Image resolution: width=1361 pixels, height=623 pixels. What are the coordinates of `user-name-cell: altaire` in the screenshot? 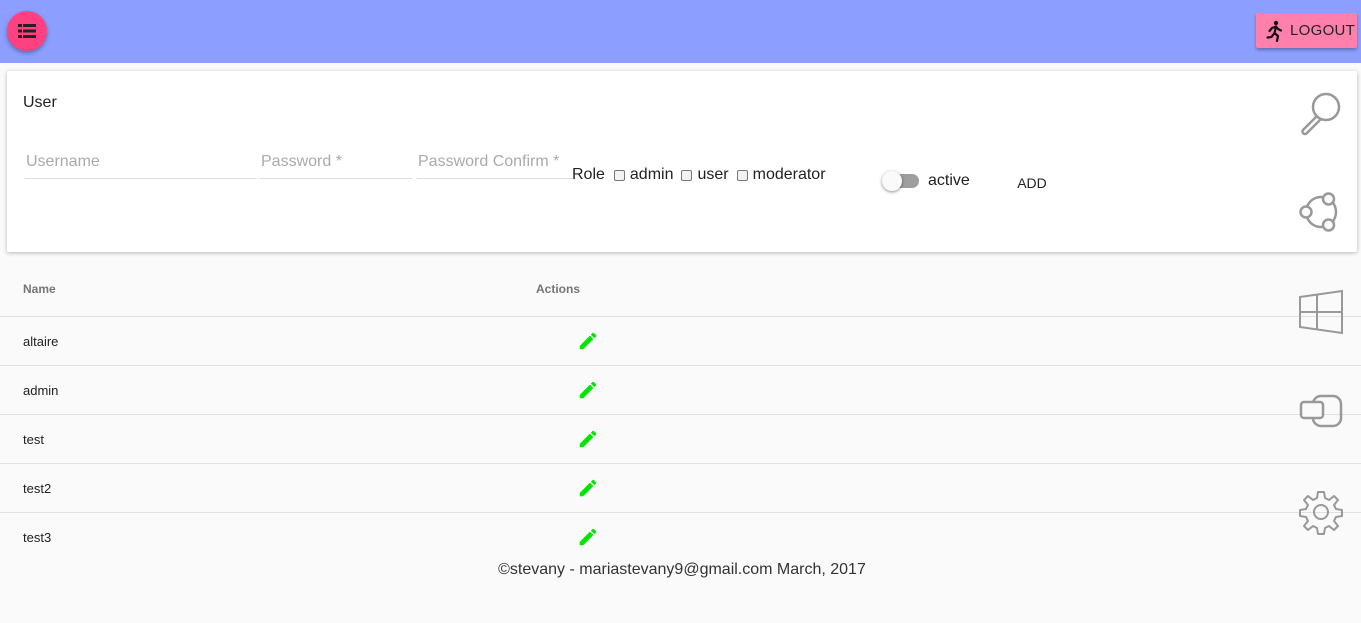 It's located at (41, 341).